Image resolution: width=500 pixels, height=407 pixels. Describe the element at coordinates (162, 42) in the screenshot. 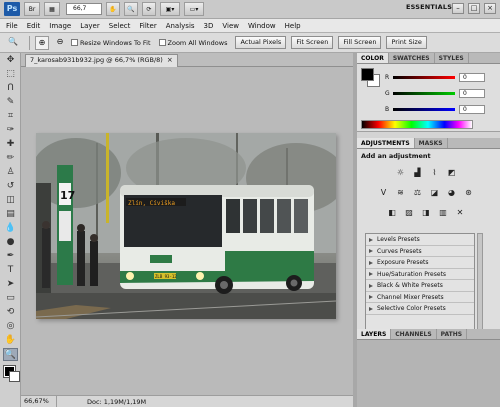

I see `zoom-all-windows-checkbox` at that location.